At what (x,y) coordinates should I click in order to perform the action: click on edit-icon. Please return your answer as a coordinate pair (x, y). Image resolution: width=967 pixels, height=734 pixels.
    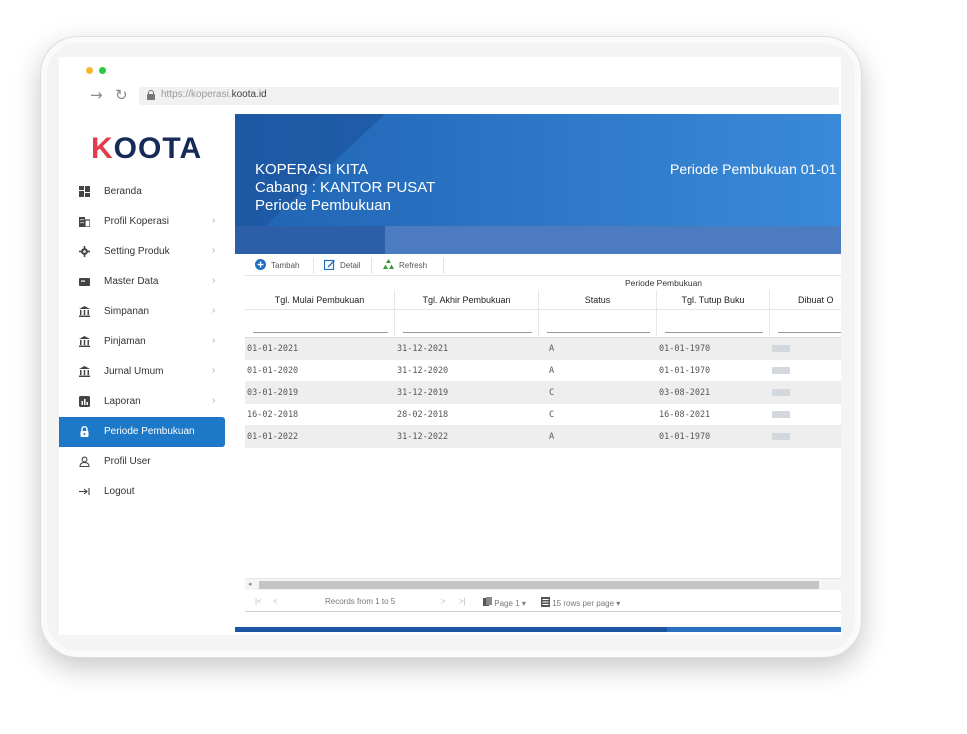
    Looking at the image, I should click on (329, 265).